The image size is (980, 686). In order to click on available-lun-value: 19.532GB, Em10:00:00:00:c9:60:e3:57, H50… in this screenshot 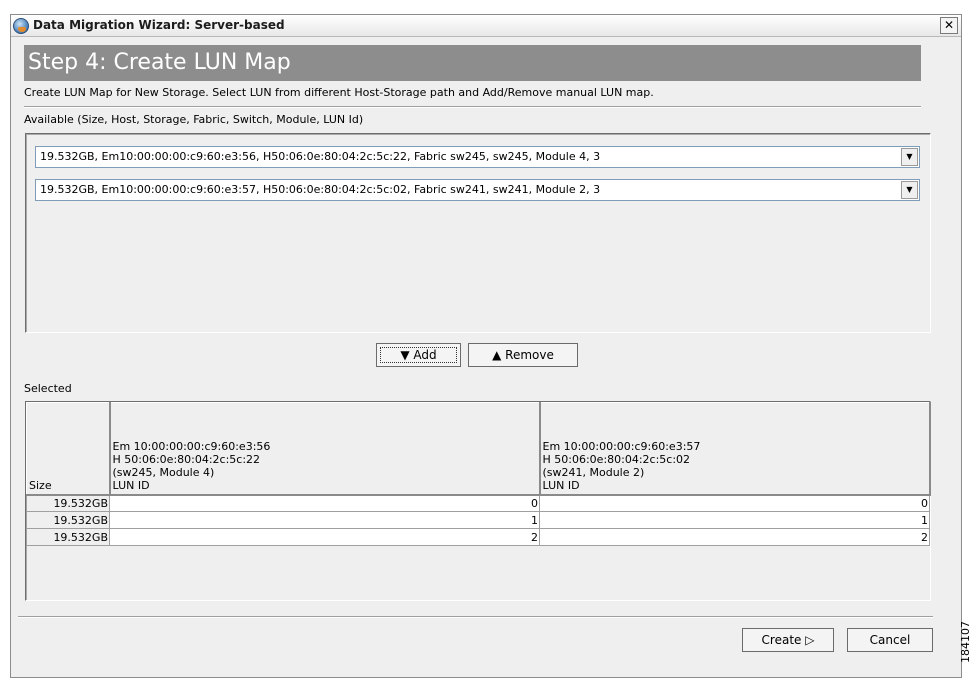, I will do `click(320, 189)`.